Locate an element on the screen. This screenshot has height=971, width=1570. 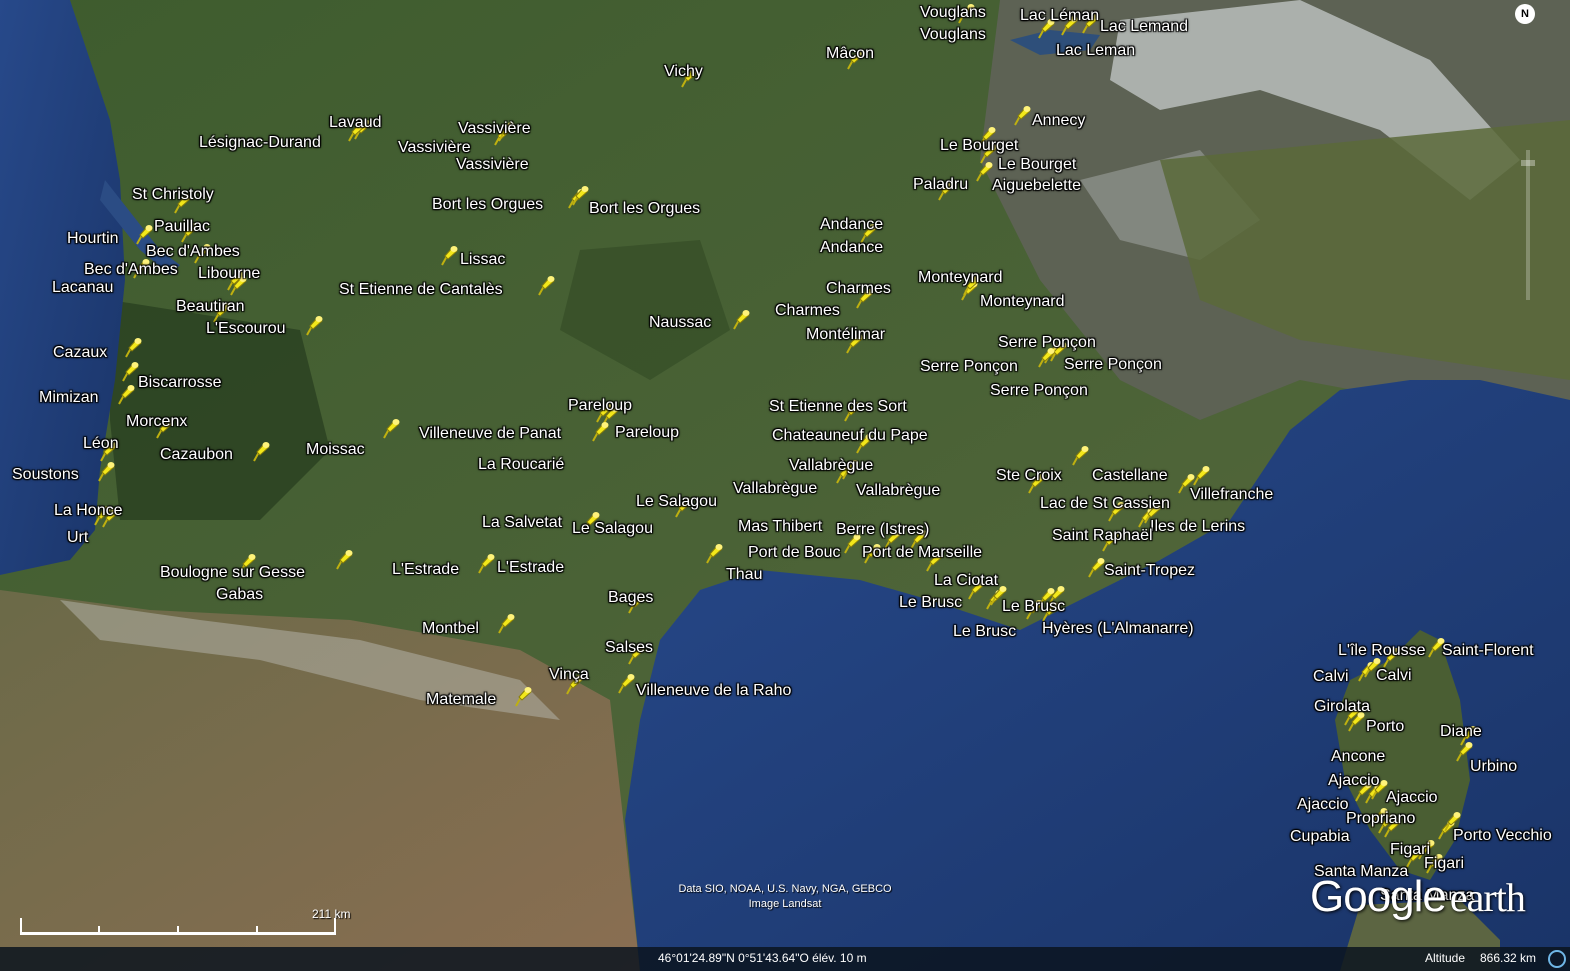
placemark-label: Lac Léman is located at coordinates (1059, 16).